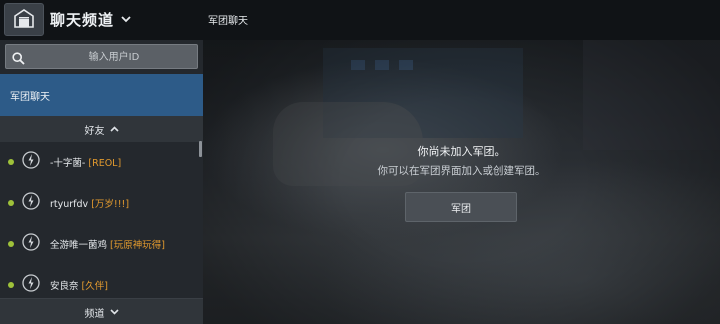  Describe the element at coordinates (94, 286) in the screenshot. I see `friend-clan-tag: [久伴]` at that location.